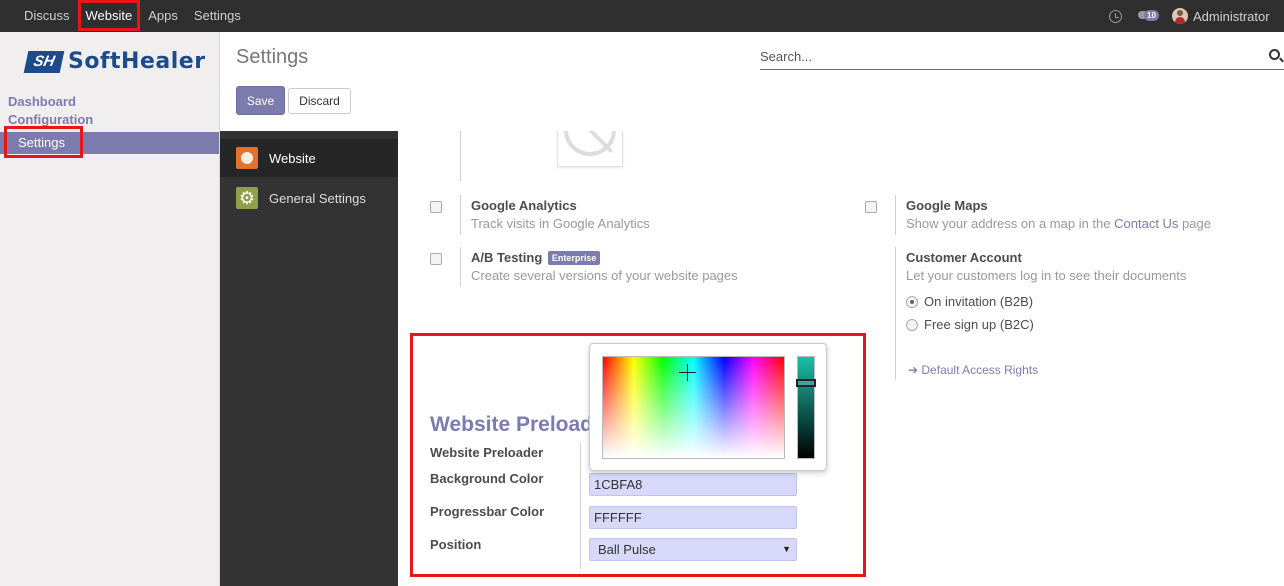 The width and height of the screenshot is (1284, 586). What do you see at coordinates (1010, 56) in the screenshot?
I see `search-input` at bounding box center [1010, 56].